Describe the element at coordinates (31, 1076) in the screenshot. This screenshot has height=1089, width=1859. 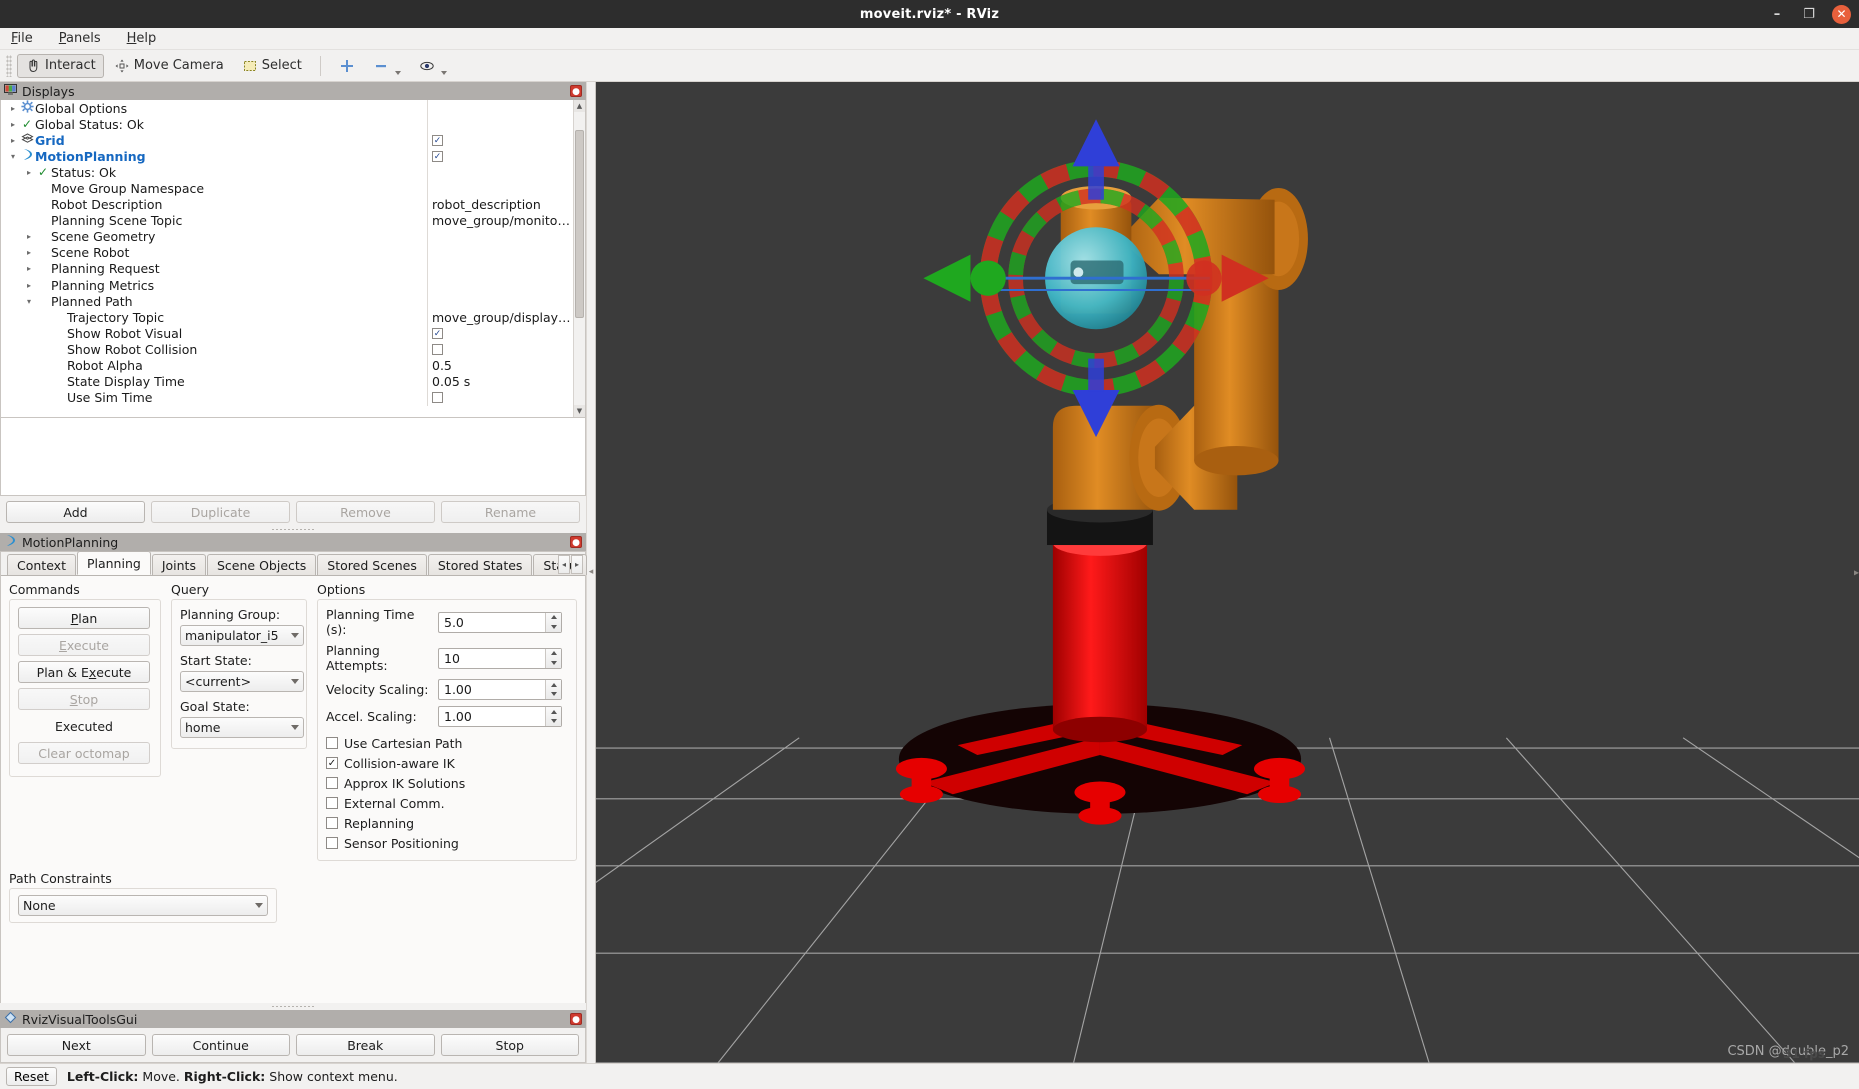
I see `reset-button: Reset` at that location.